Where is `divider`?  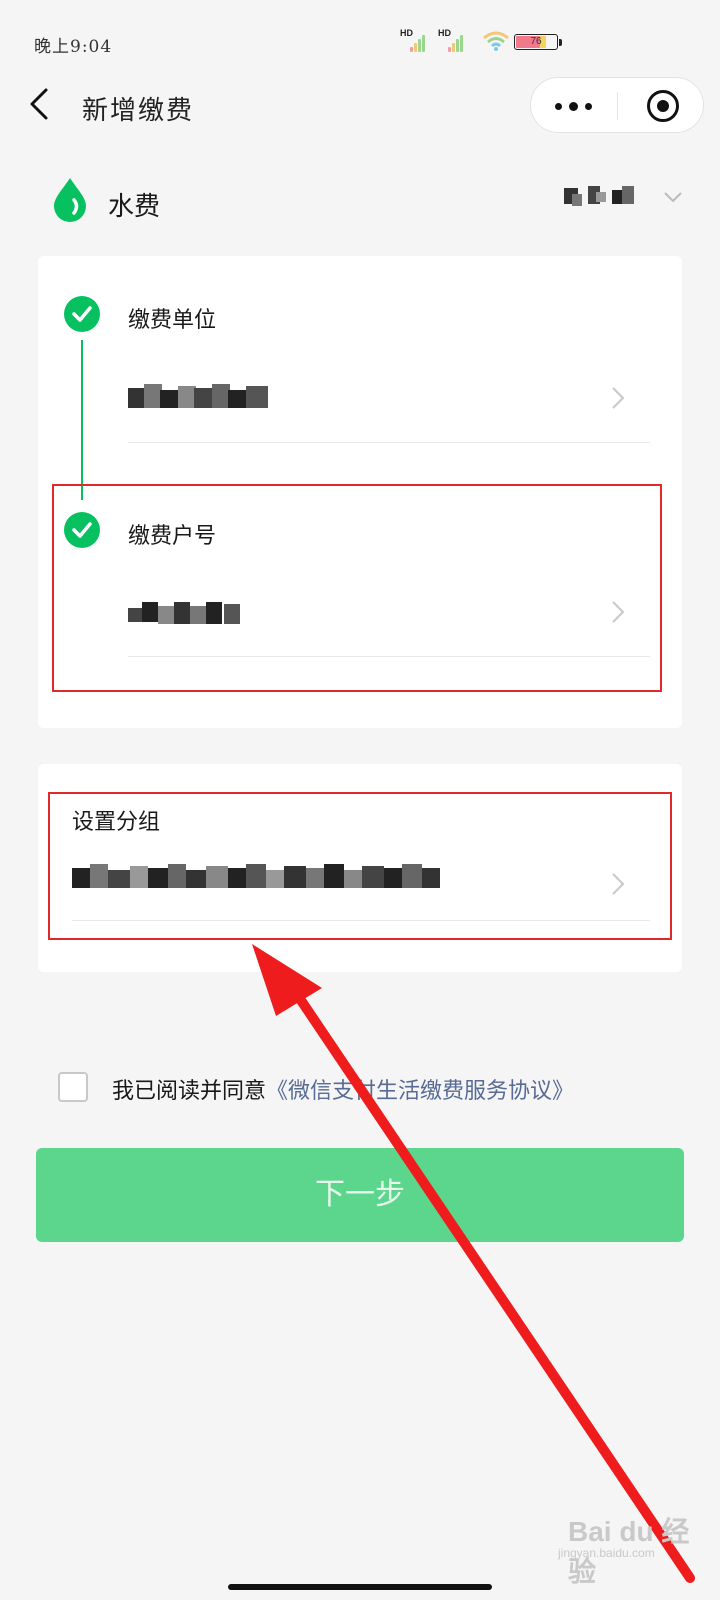
divider is located at coordinates (389, 442).